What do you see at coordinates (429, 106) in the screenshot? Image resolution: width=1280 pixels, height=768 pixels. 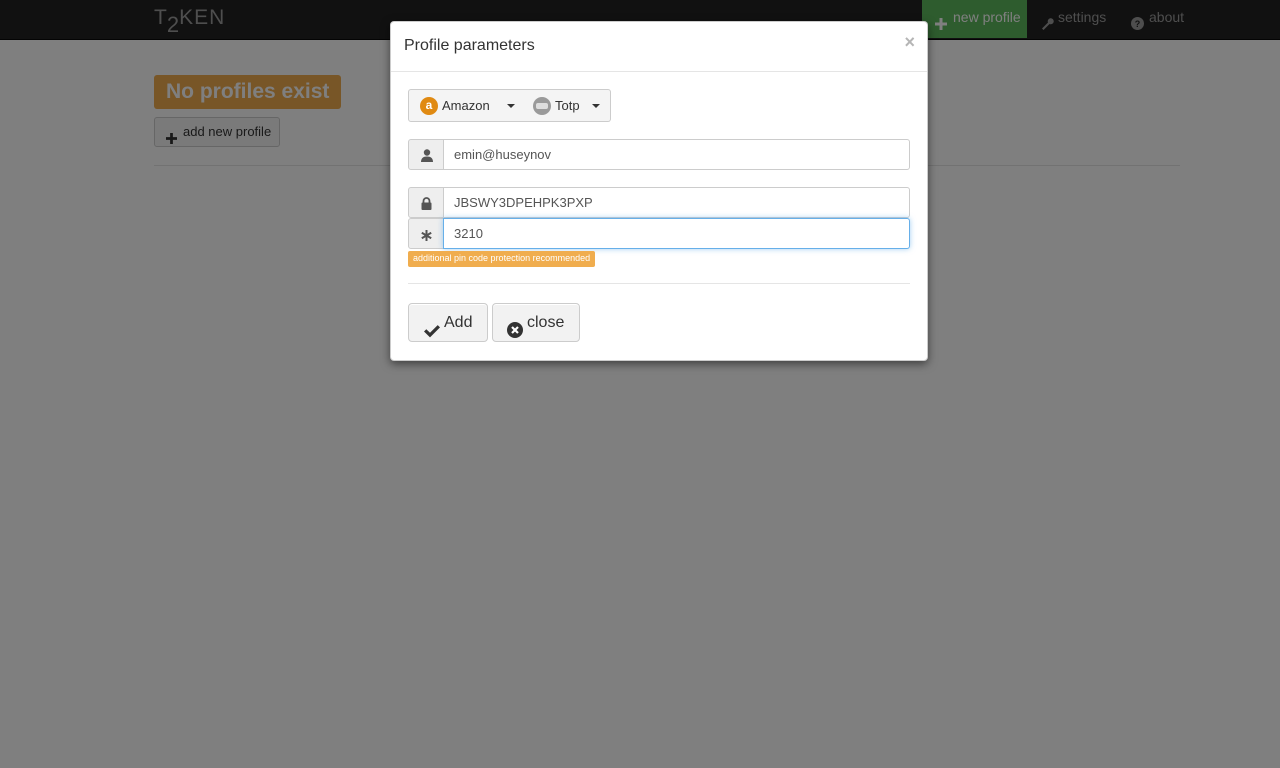 I see `amazon-icon: a` at bounding box center [429, 106].